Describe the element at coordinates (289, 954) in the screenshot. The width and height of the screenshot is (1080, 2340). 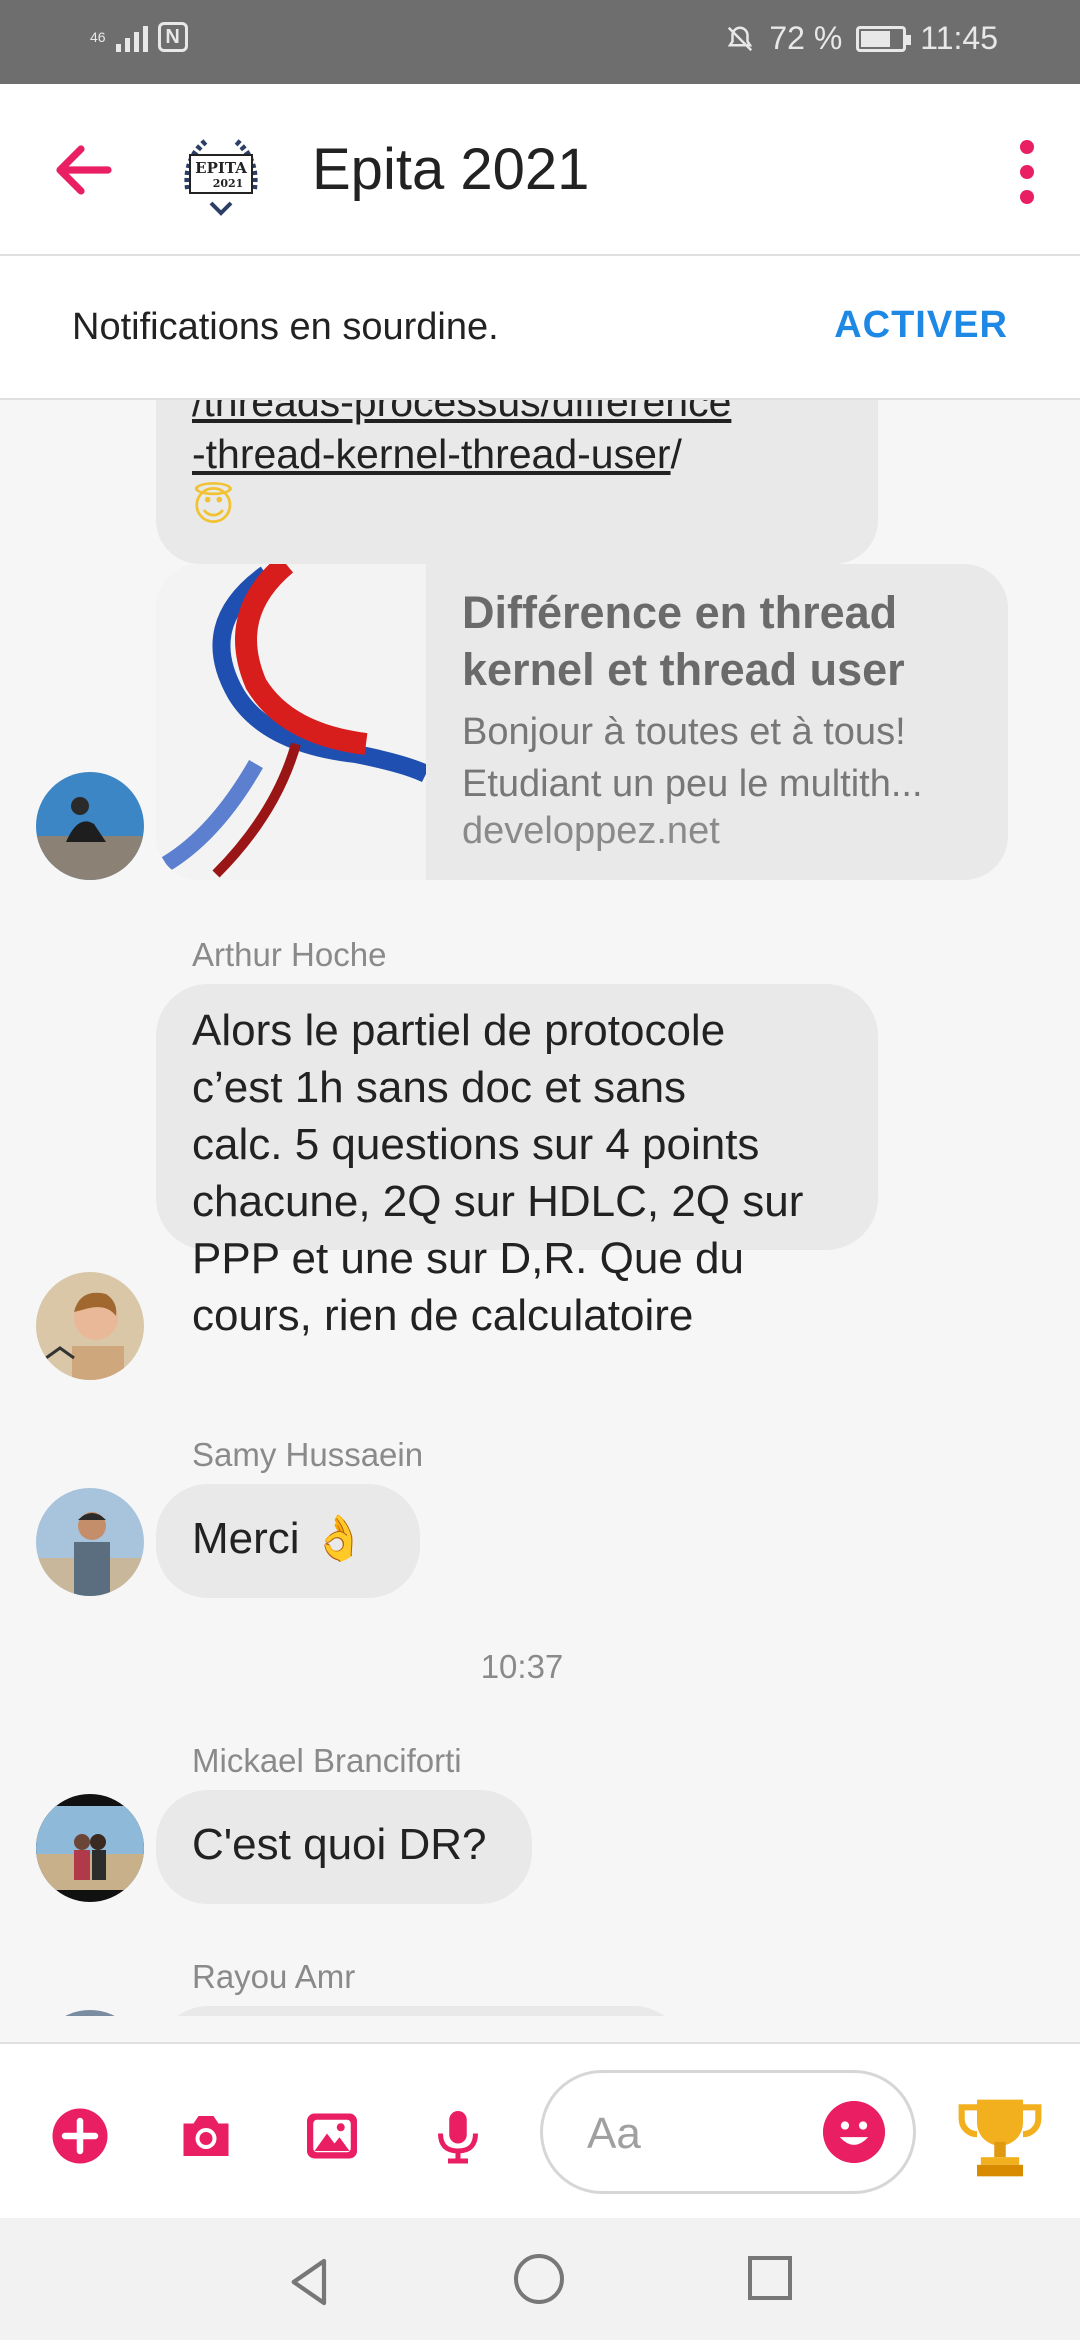
I see `sender-name: Arthur Hoche` at that location.